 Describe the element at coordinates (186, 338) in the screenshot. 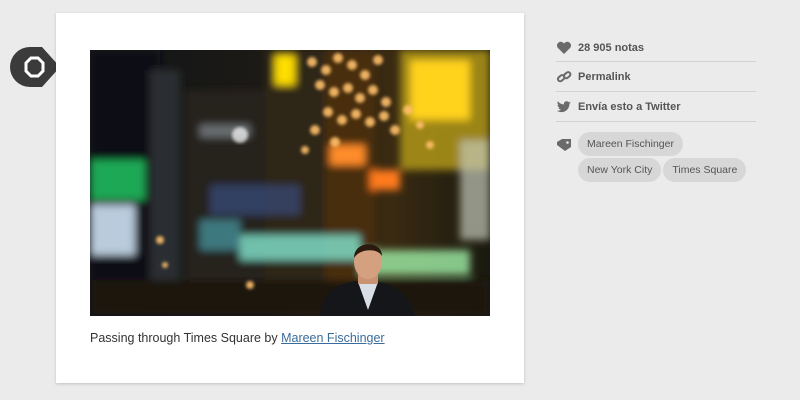

I see `caption-text: Passing through Times Square by` at that location.